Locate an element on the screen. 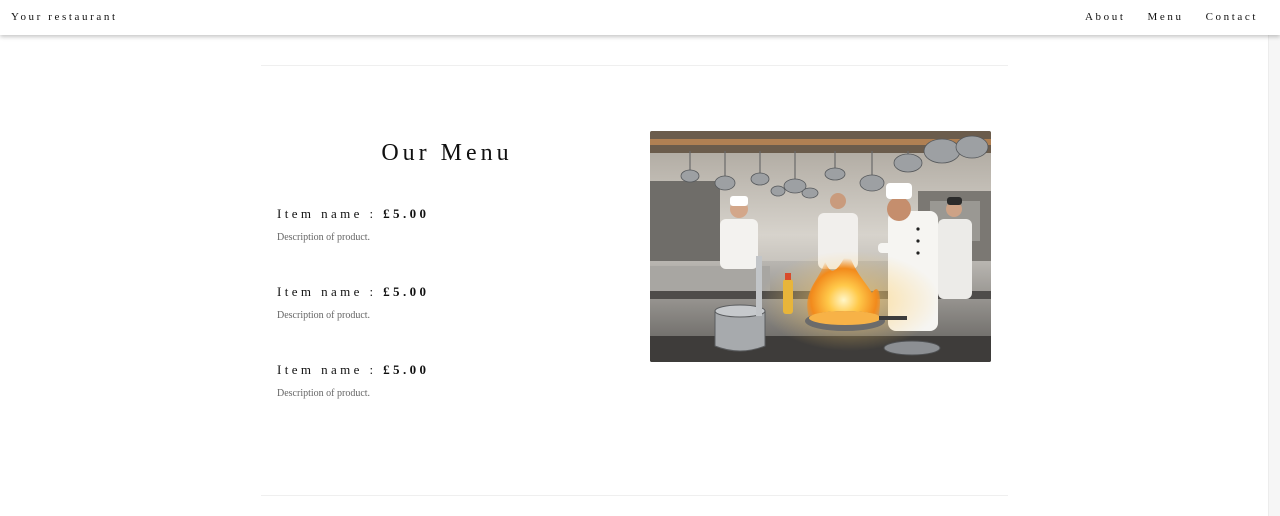  main-nav: About Menu Contact is located at coordinates (1171, 17).